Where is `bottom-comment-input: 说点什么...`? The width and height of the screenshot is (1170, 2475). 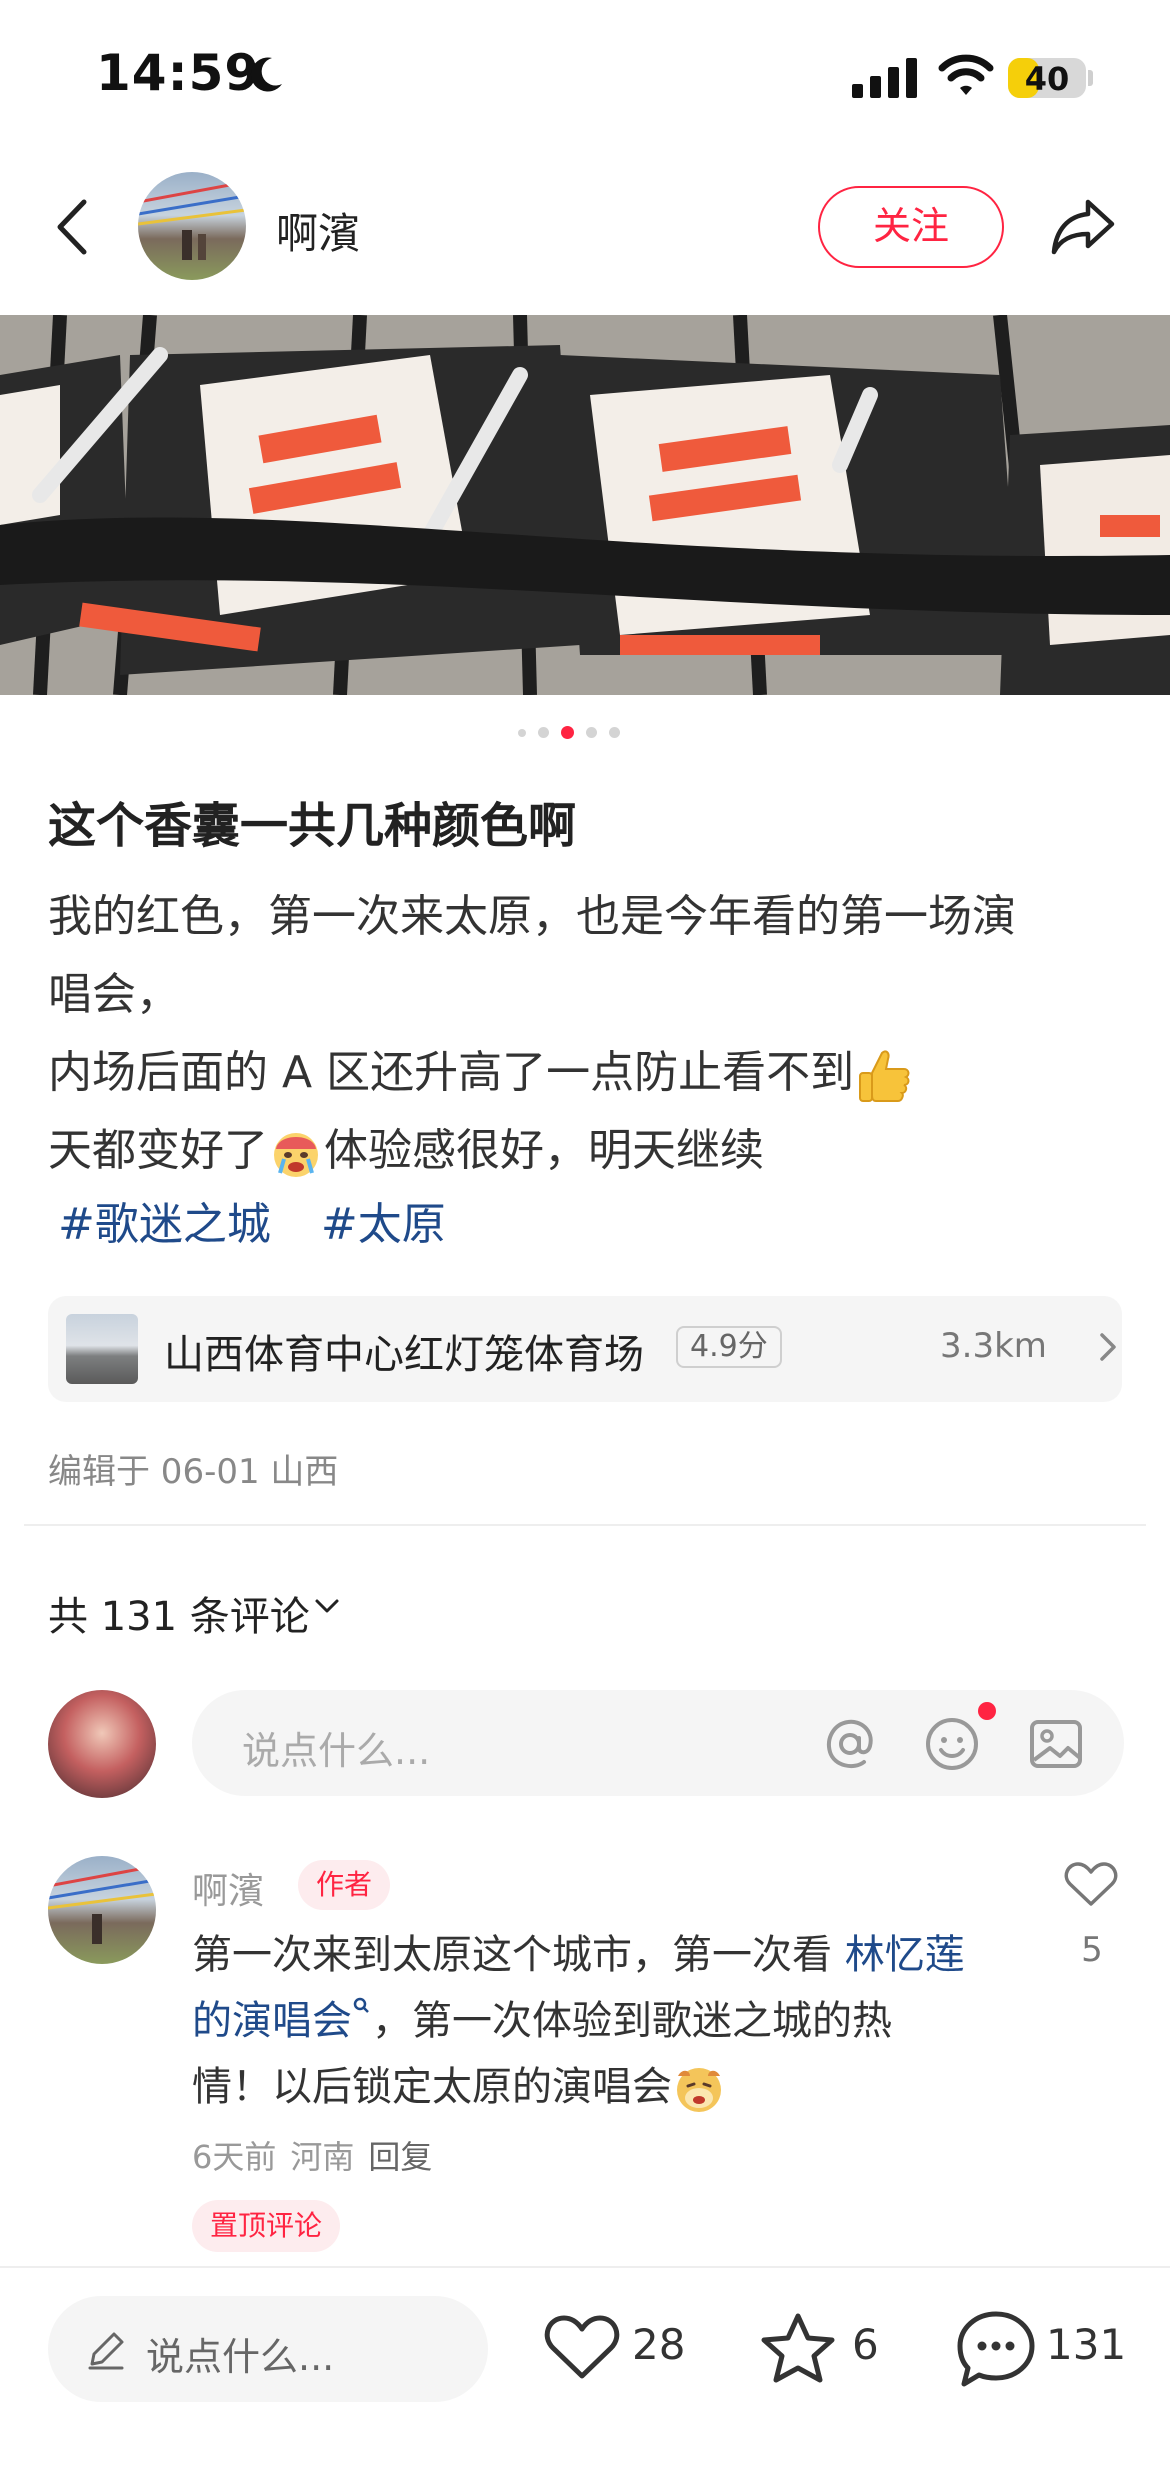 bottom-comment-input: 说点什么... is located at coordinates (268, 2349).